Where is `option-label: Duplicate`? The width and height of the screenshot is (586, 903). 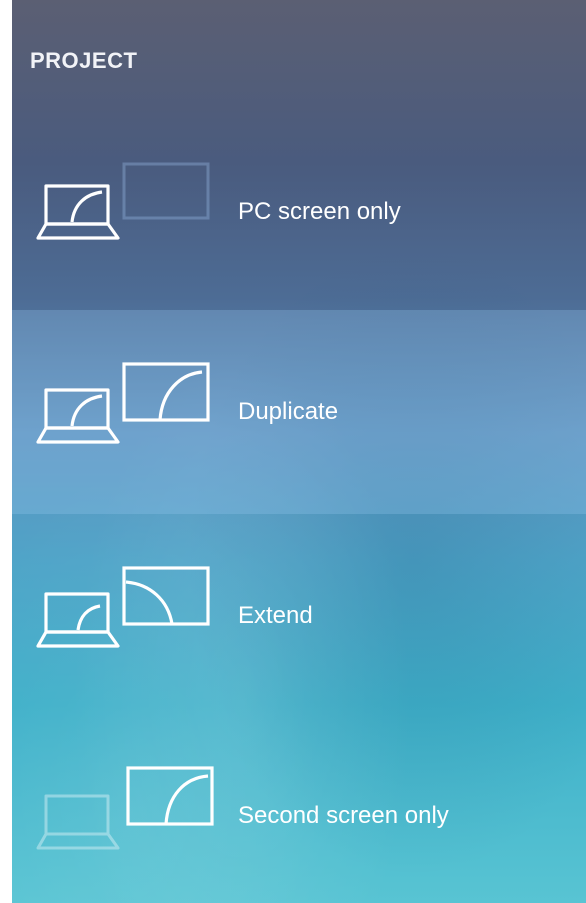
option-label: Duplicate is located at coordinates (288, 411).